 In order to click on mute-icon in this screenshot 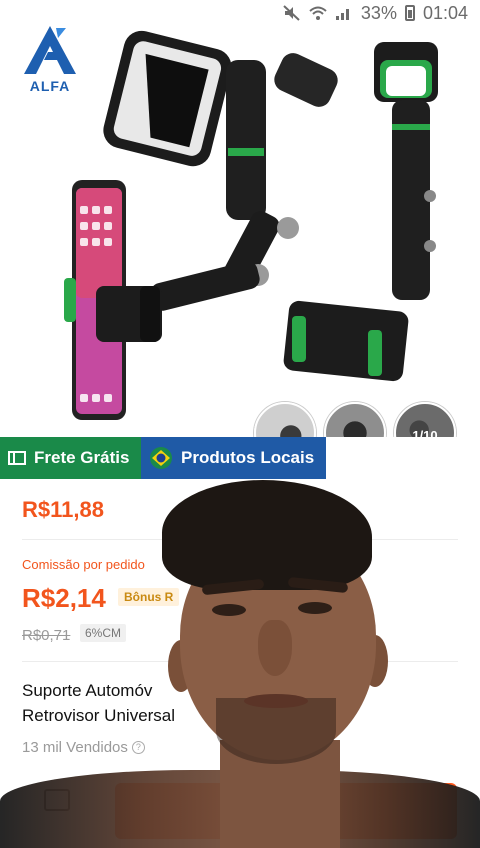, I will do `click(291, 13)`.